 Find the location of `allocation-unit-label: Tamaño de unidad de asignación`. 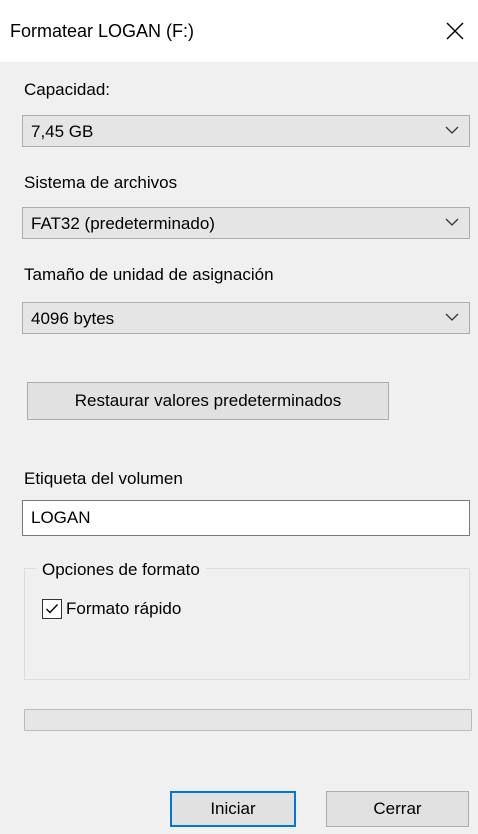

allocation-unit-label: Tamaño de unidad de asignación is located at coordinates (149, 274).